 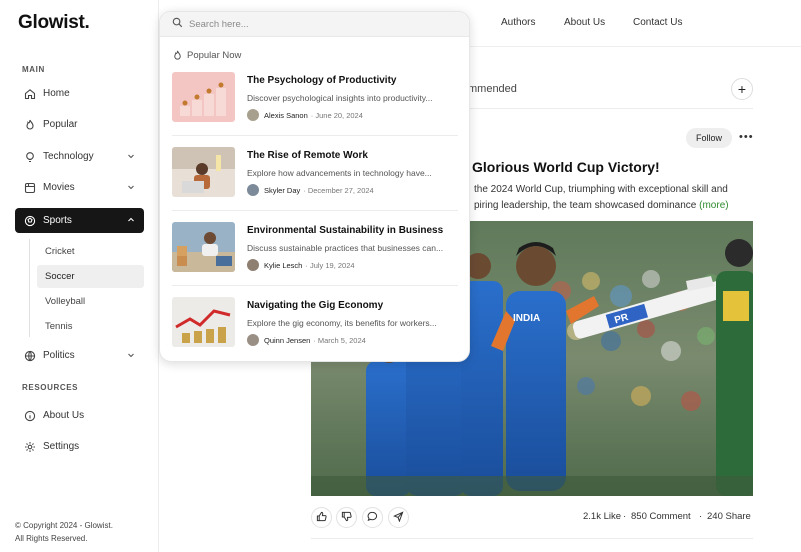 What do you see at coordinates (57, 220) in the screenshot?
I see `sidebar-item-label: Sports` at bounding box center [57, 220].